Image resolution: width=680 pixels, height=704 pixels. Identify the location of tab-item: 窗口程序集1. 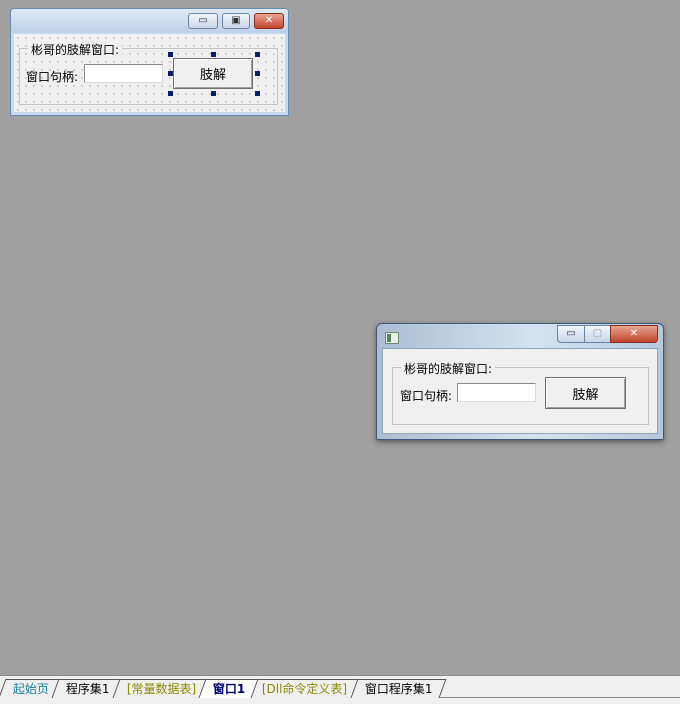
(398, 688).